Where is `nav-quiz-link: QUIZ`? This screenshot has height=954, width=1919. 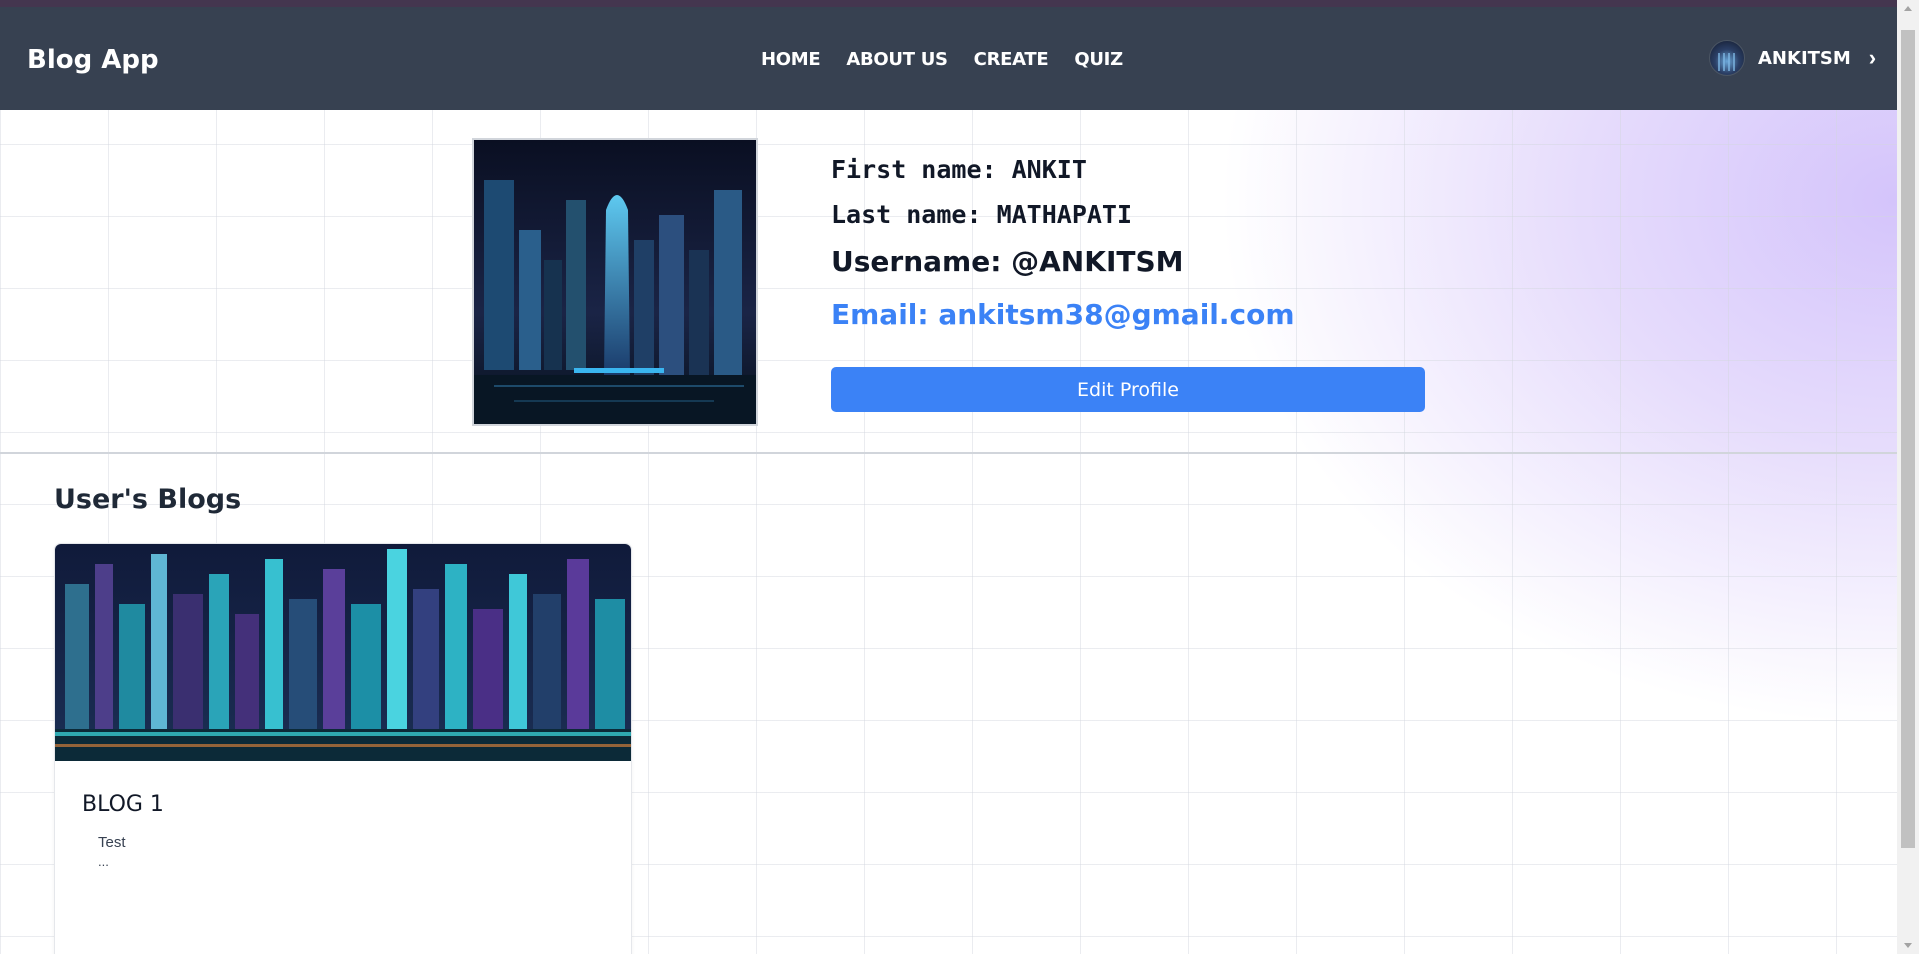
nav-quiz-link: QUIZ is located at coordinates (1098, 59).